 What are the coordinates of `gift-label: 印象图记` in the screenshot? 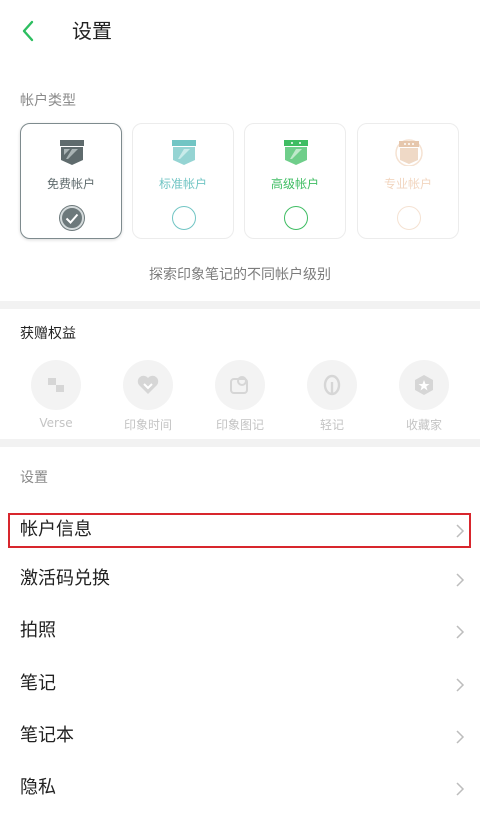 It's located at (239, 425).